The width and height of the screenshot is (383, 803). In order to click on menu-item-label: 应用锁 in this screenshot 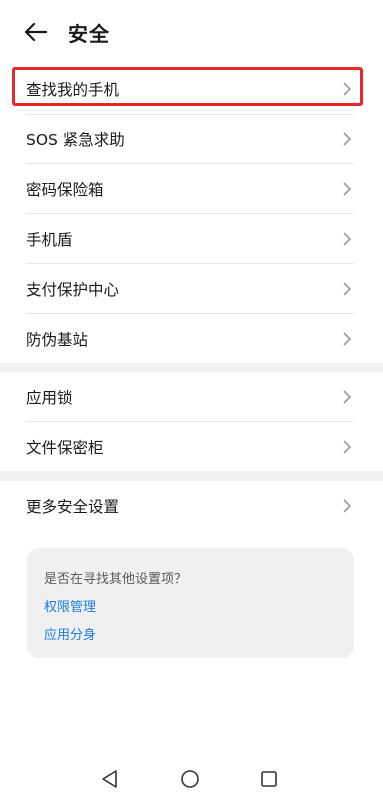, I will do `click(49, 398)`.